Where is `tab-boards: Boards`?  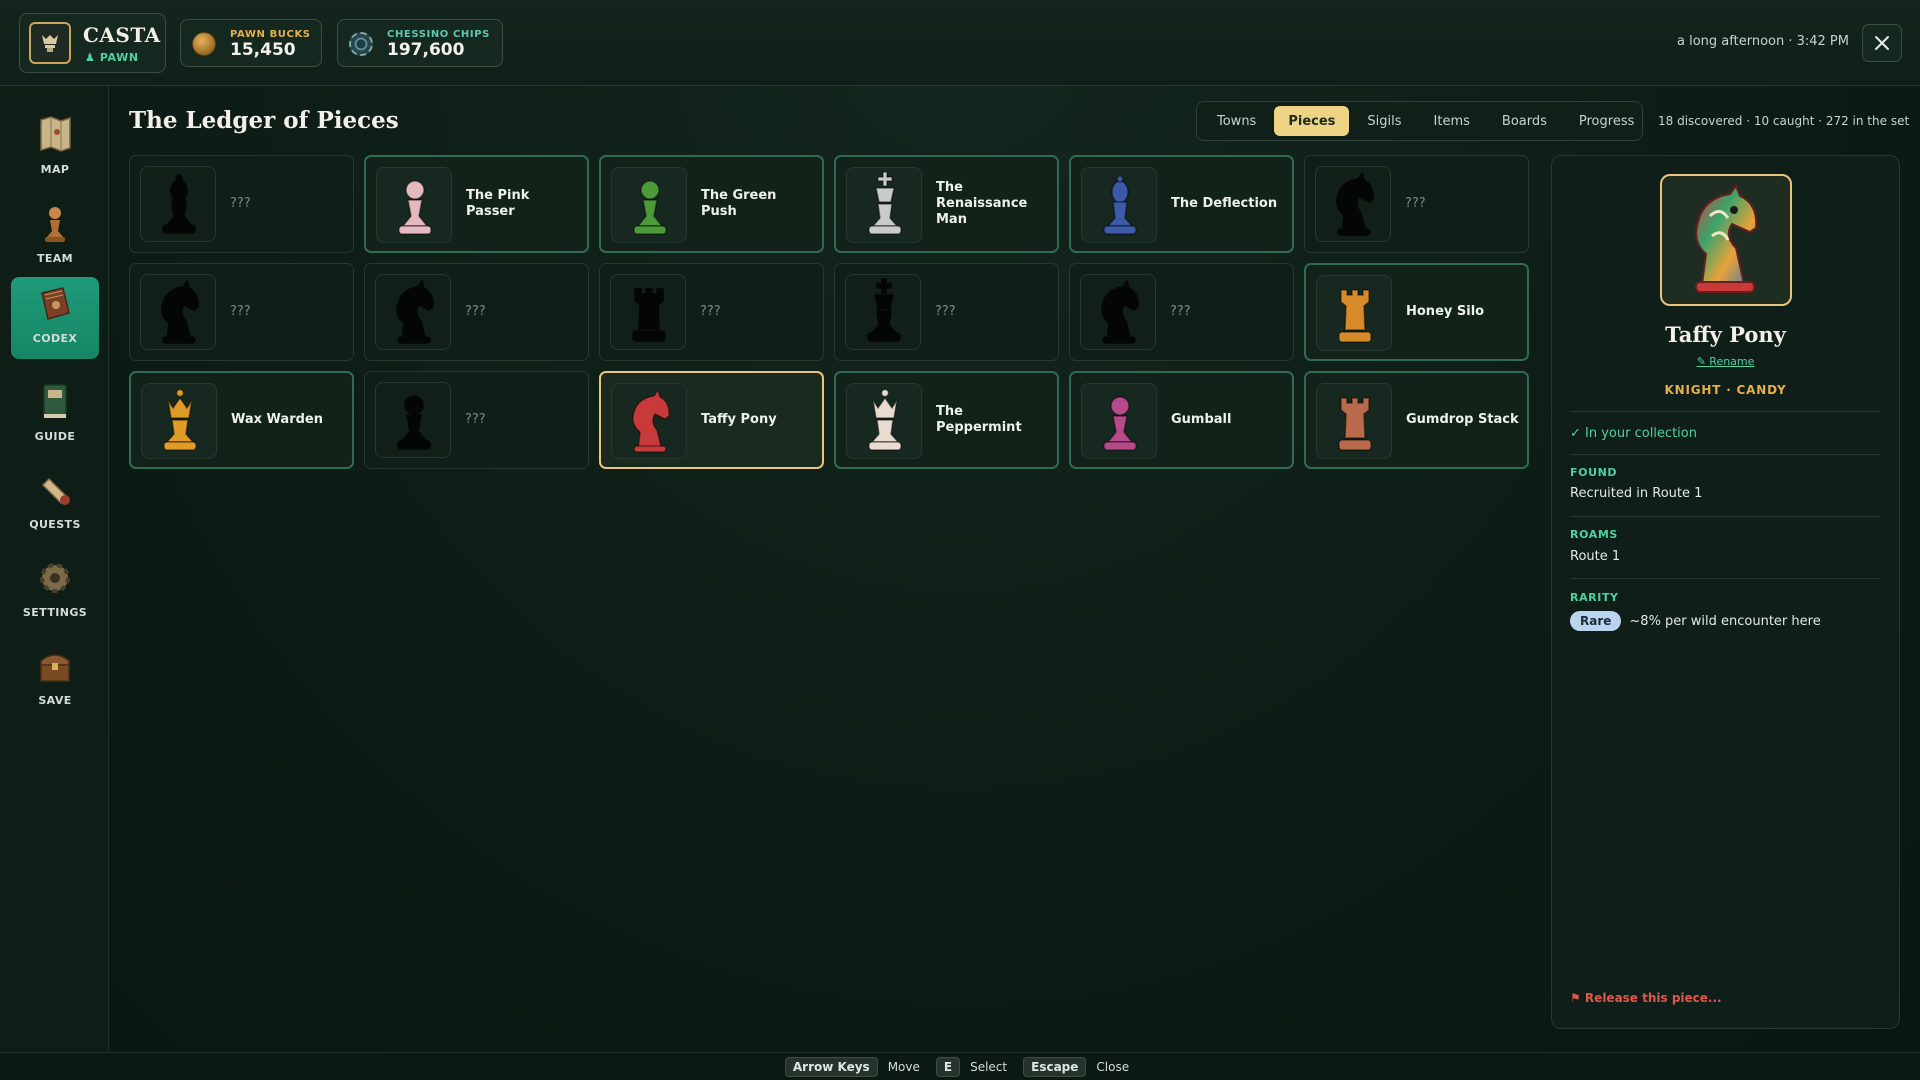
tab-boards: Boards is located at coordinates (1524, 121).